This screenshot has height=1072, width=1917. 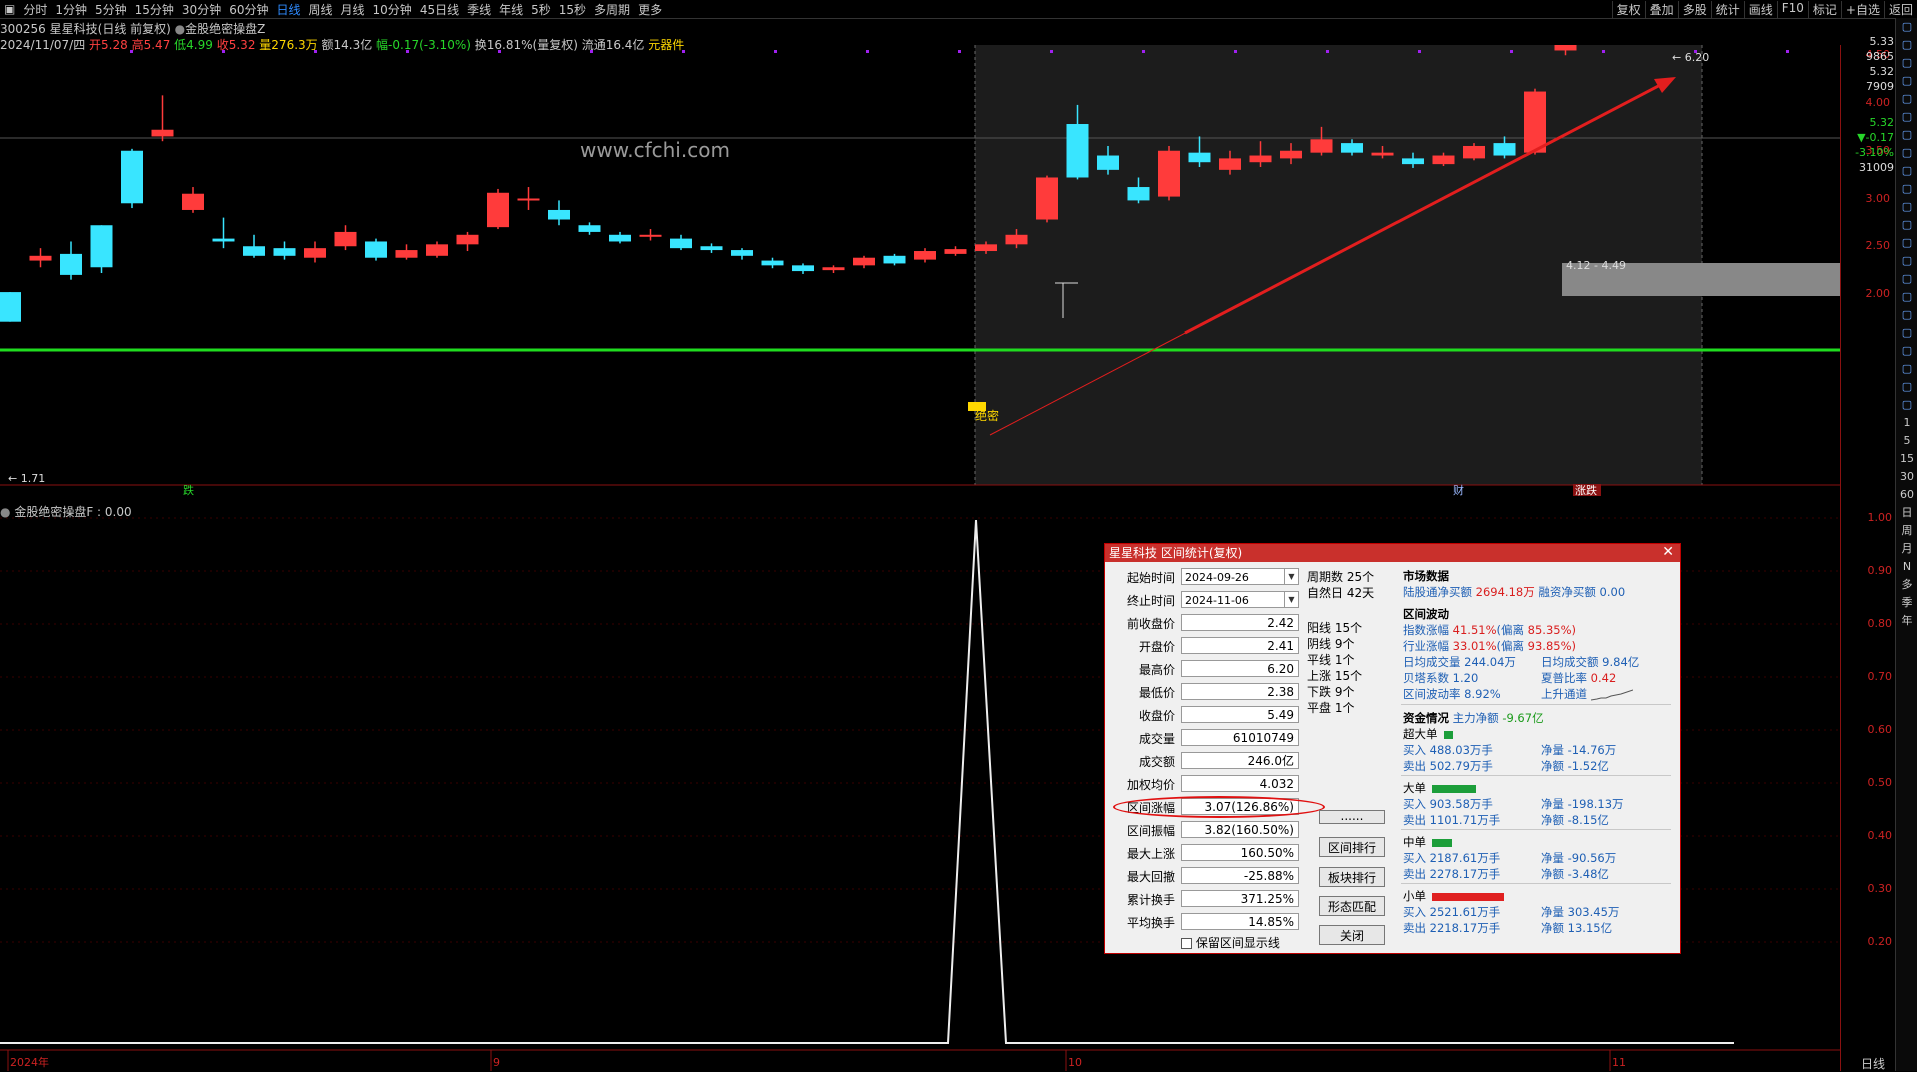 I want to click on period-shortcut: 多, so click(x=1906, y=585).